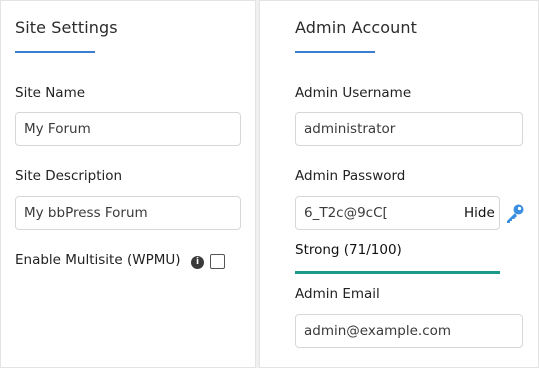 This screenshot has width=539, height=368. I want to click on site-settings-underline, so click(55, 52).